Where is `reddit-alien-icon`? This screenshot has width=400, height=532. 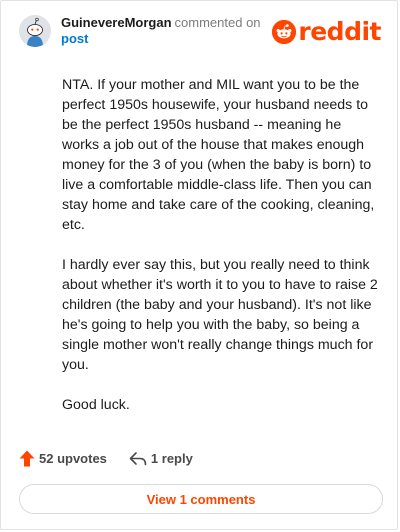
reddit-alien-icon is located at coordinates (284, 32).